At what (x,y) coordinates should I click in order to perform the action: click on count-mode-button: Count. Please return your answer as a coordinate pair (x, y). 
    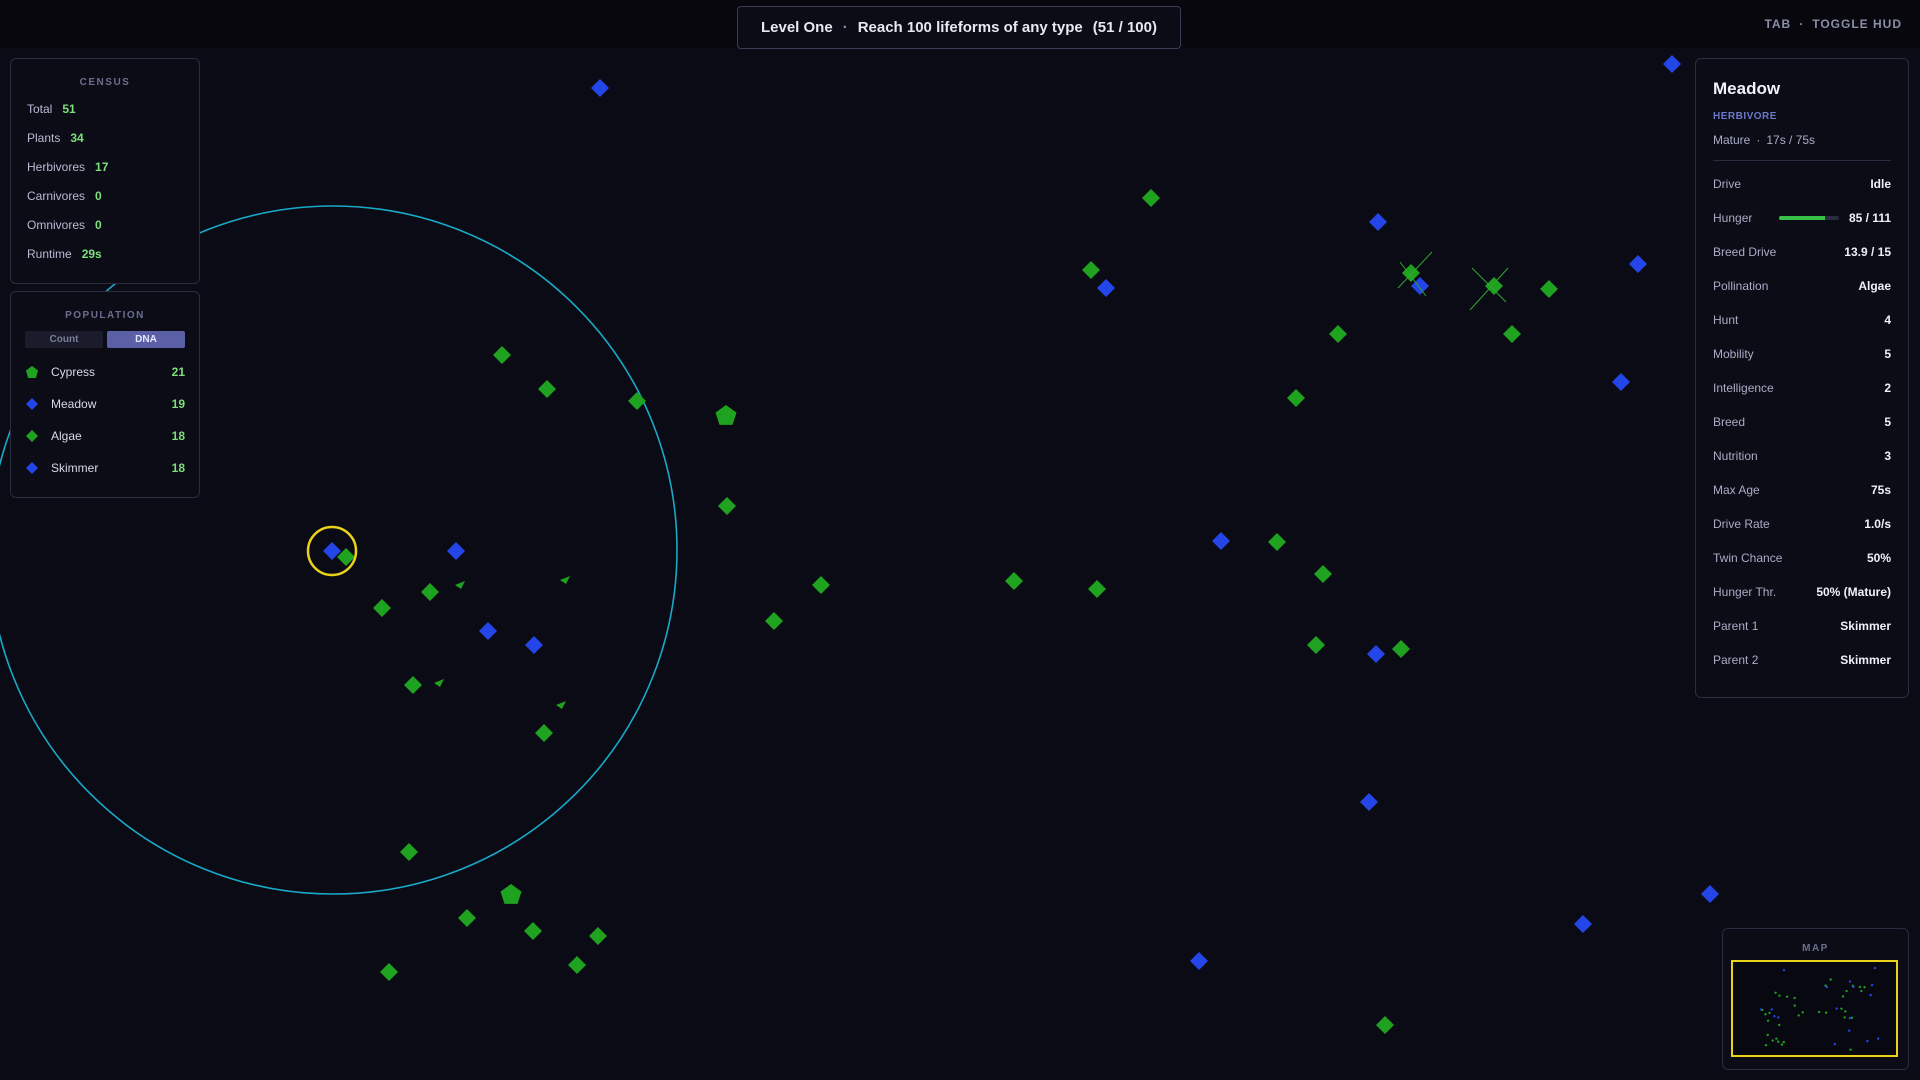
    Looking at the image, I should click on (64, 339).